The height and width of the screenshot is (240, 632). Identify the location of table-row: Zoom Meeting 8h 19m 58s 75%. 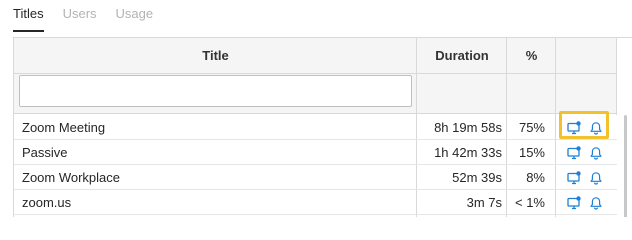
(315, 127).